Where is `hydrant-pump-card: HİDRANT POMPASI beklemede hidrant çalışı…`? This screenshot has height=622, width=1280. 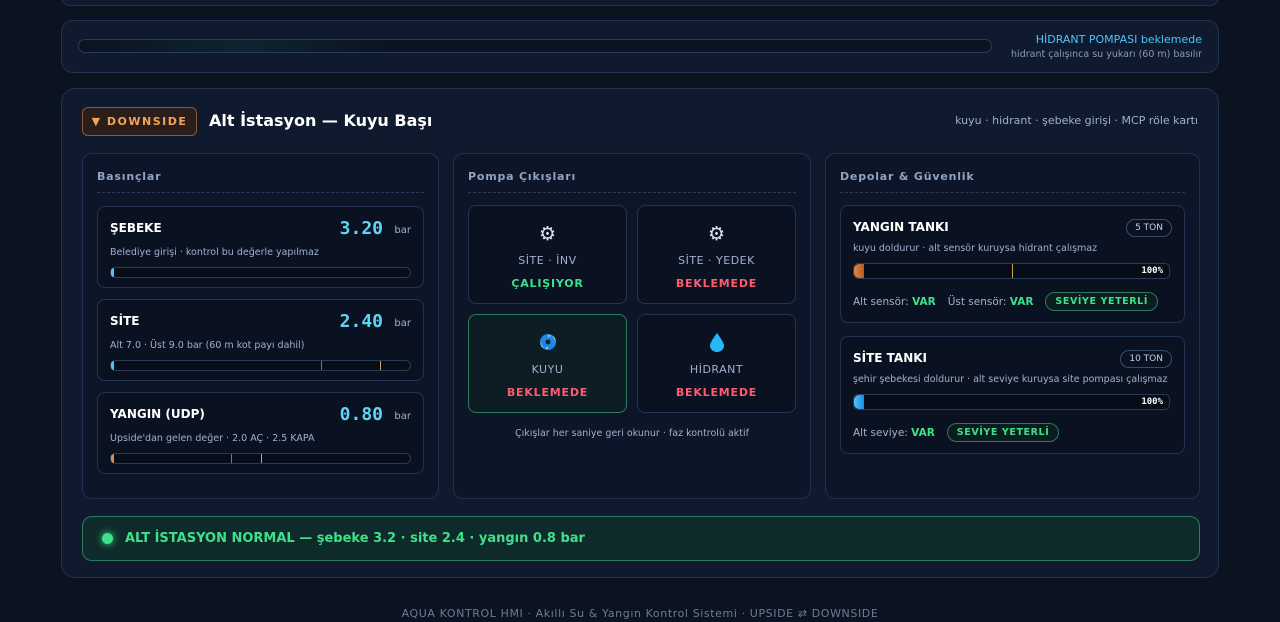 hydrant-pump-card: HİDRANT POMPASI beklemede hidrant çalışı… is located at coordinates (640, 46).